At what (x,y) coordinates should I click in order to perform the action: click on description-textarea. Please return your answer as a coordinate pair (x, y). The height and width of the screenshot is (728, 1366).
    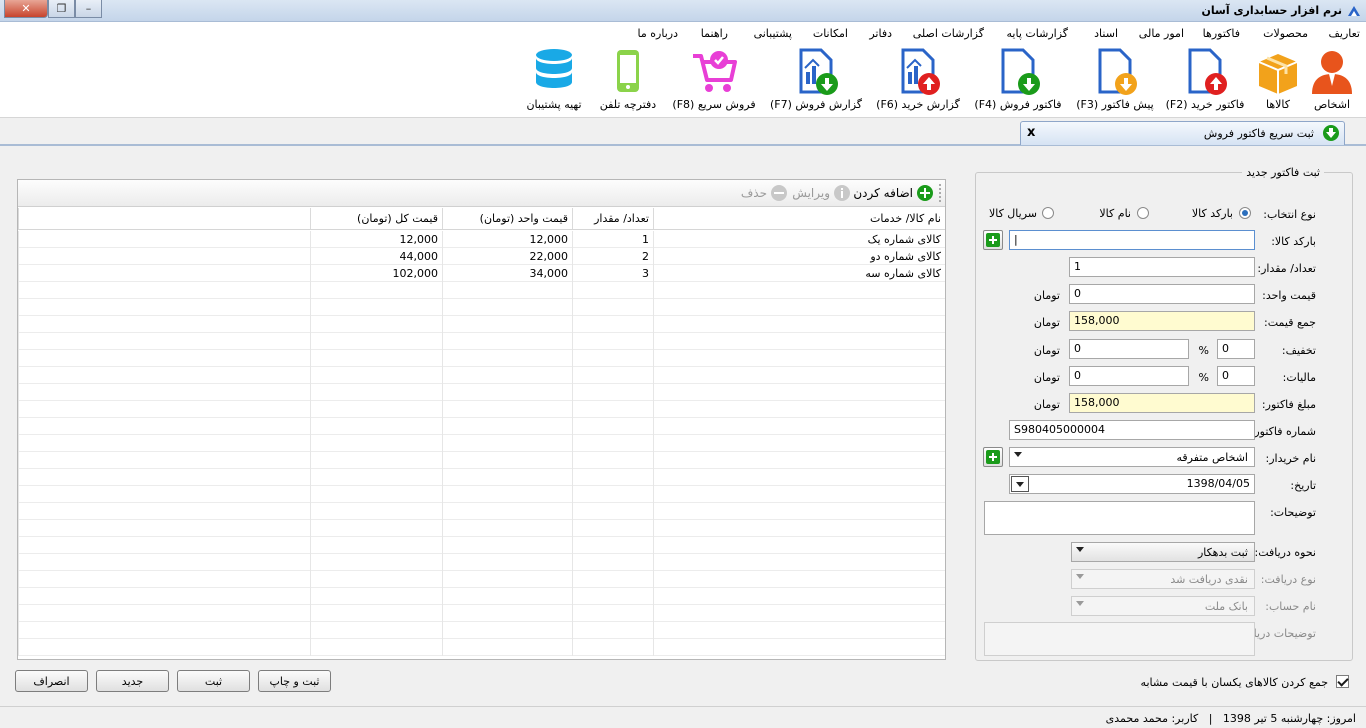
    Looking at the image, I should click on (1119, 518).